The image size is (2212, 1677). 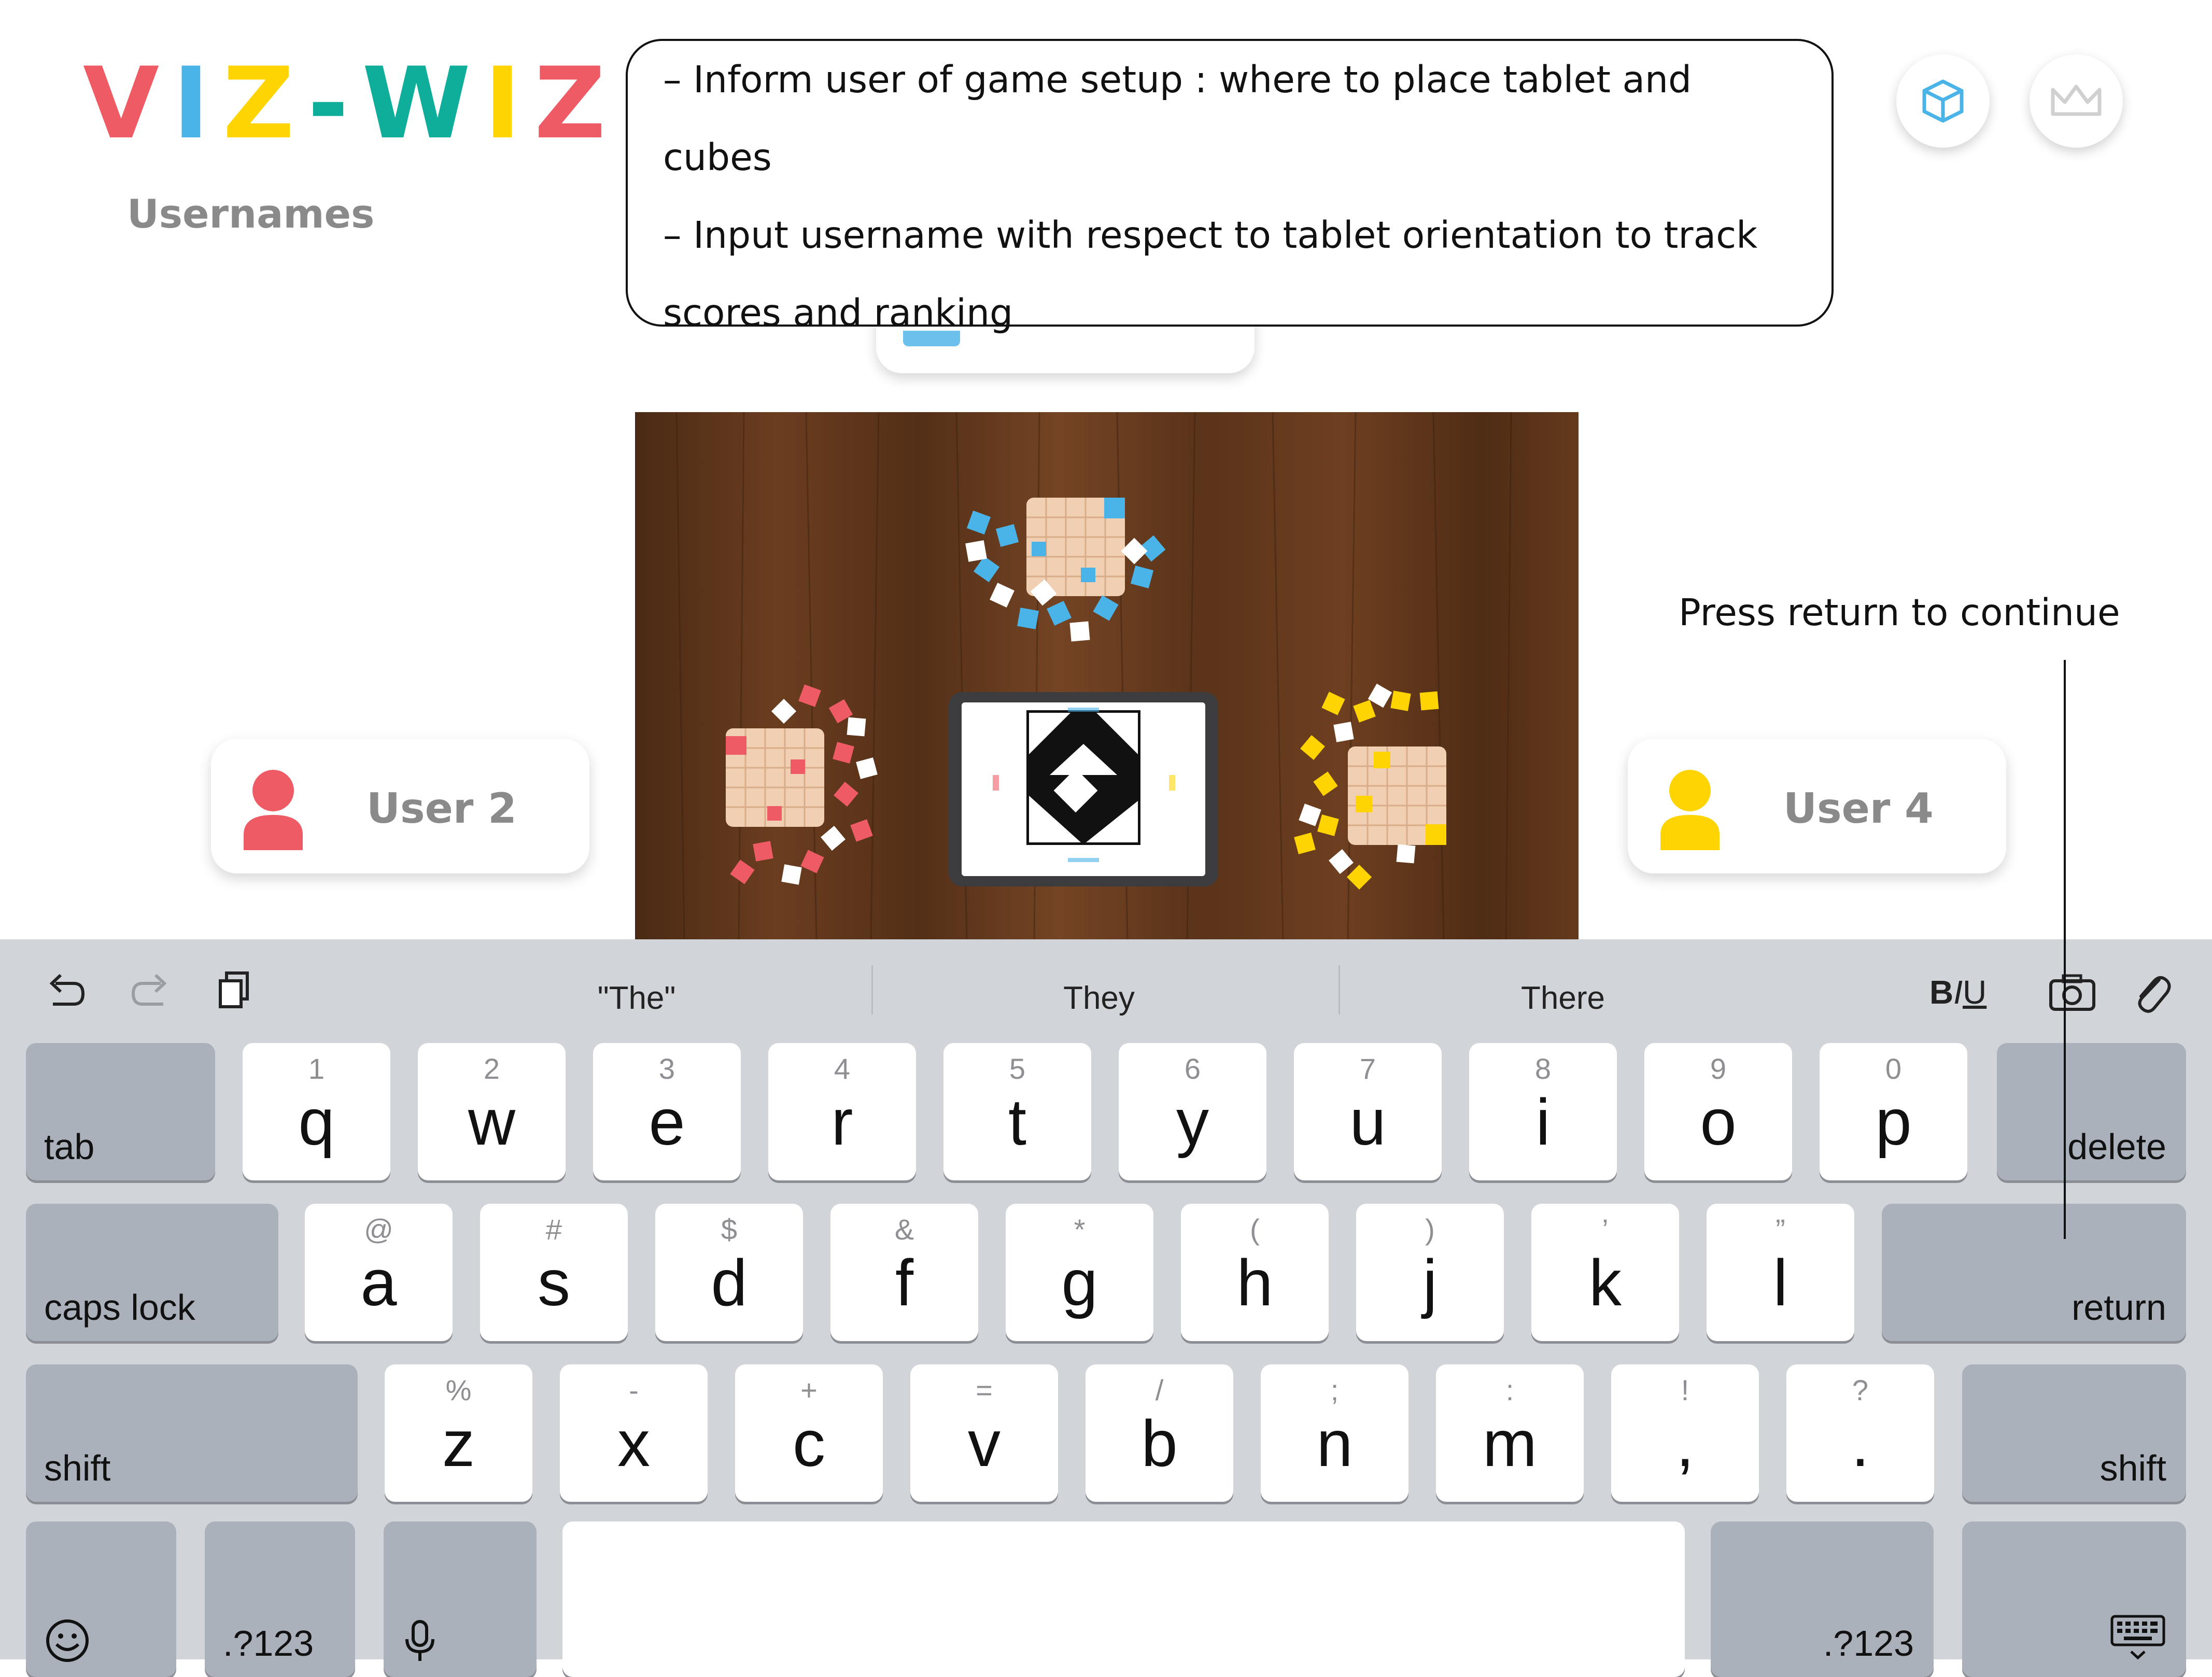 What do you see at coordinates (460, 1599) in the screenshot?
I see `dictation-key` at bounding box center [460, 1599].